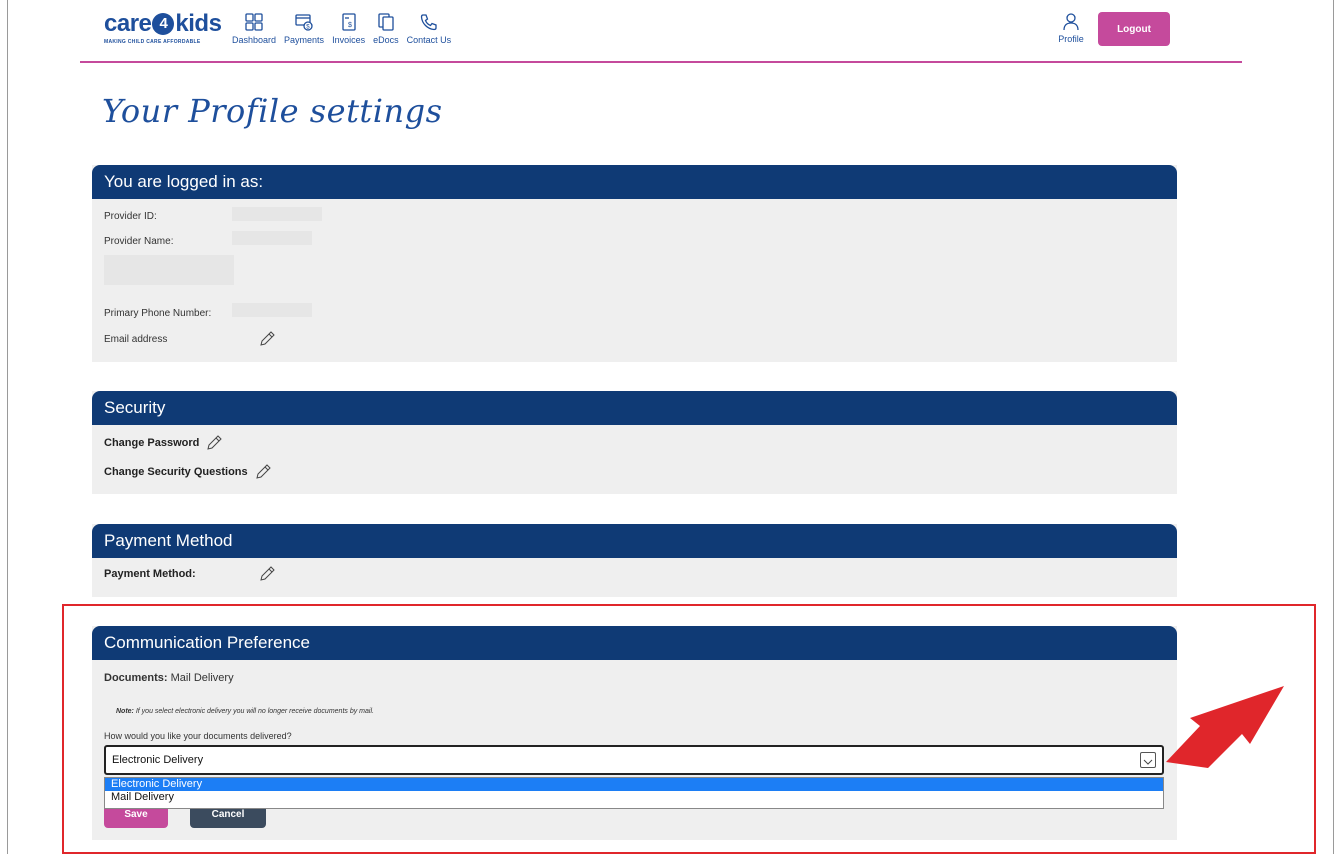 The image size is (1343, 854). What do you see at coordinates (1071, 39) in the screenshot?
I see `profile-label: Profile` at bounding box center [1071, 39].